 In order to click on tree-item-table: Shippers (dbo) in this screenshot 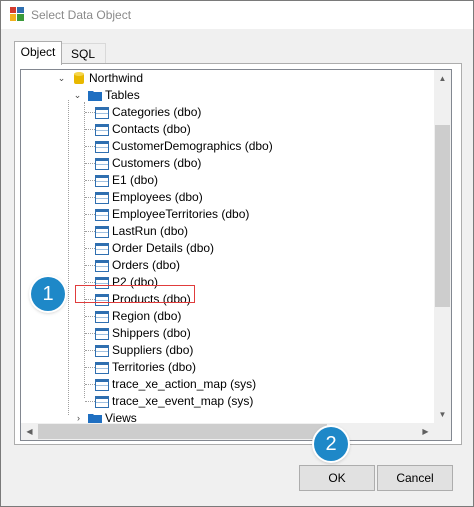, I will do `click(221, 333)`.